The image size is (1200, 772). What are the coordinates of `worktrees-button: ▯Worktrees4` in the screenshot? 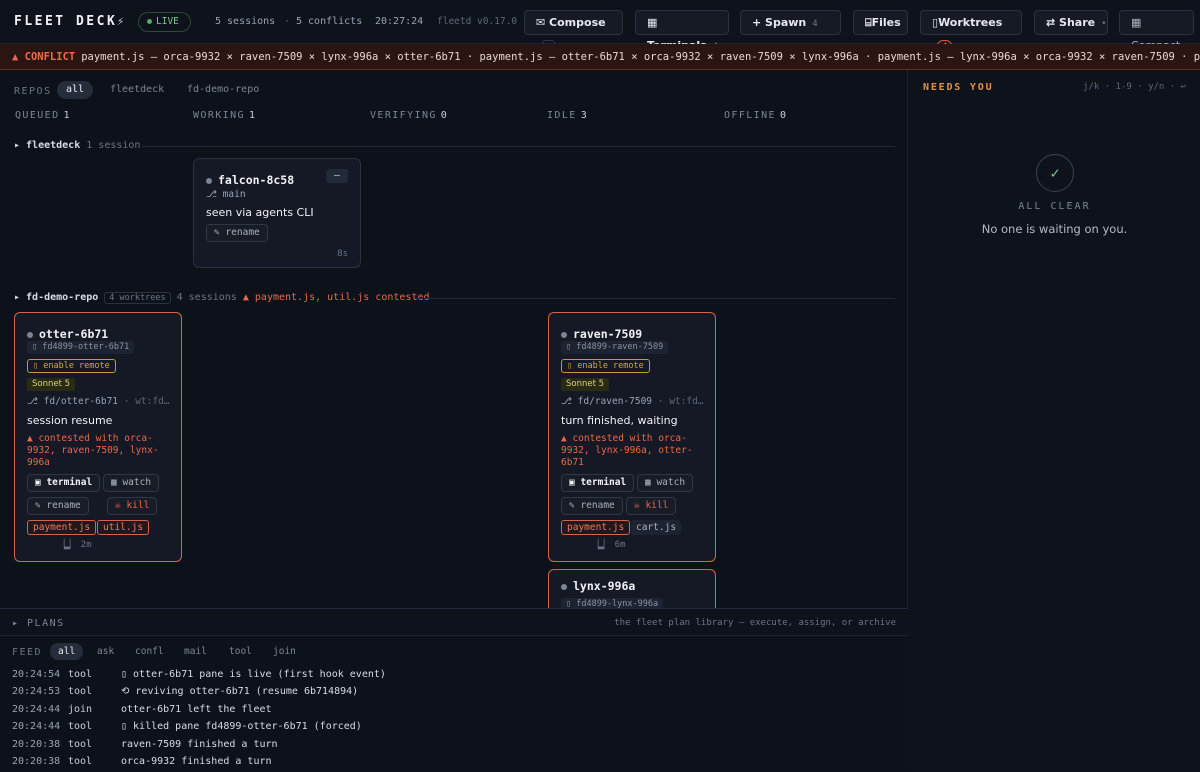 It's located at (971, 32).